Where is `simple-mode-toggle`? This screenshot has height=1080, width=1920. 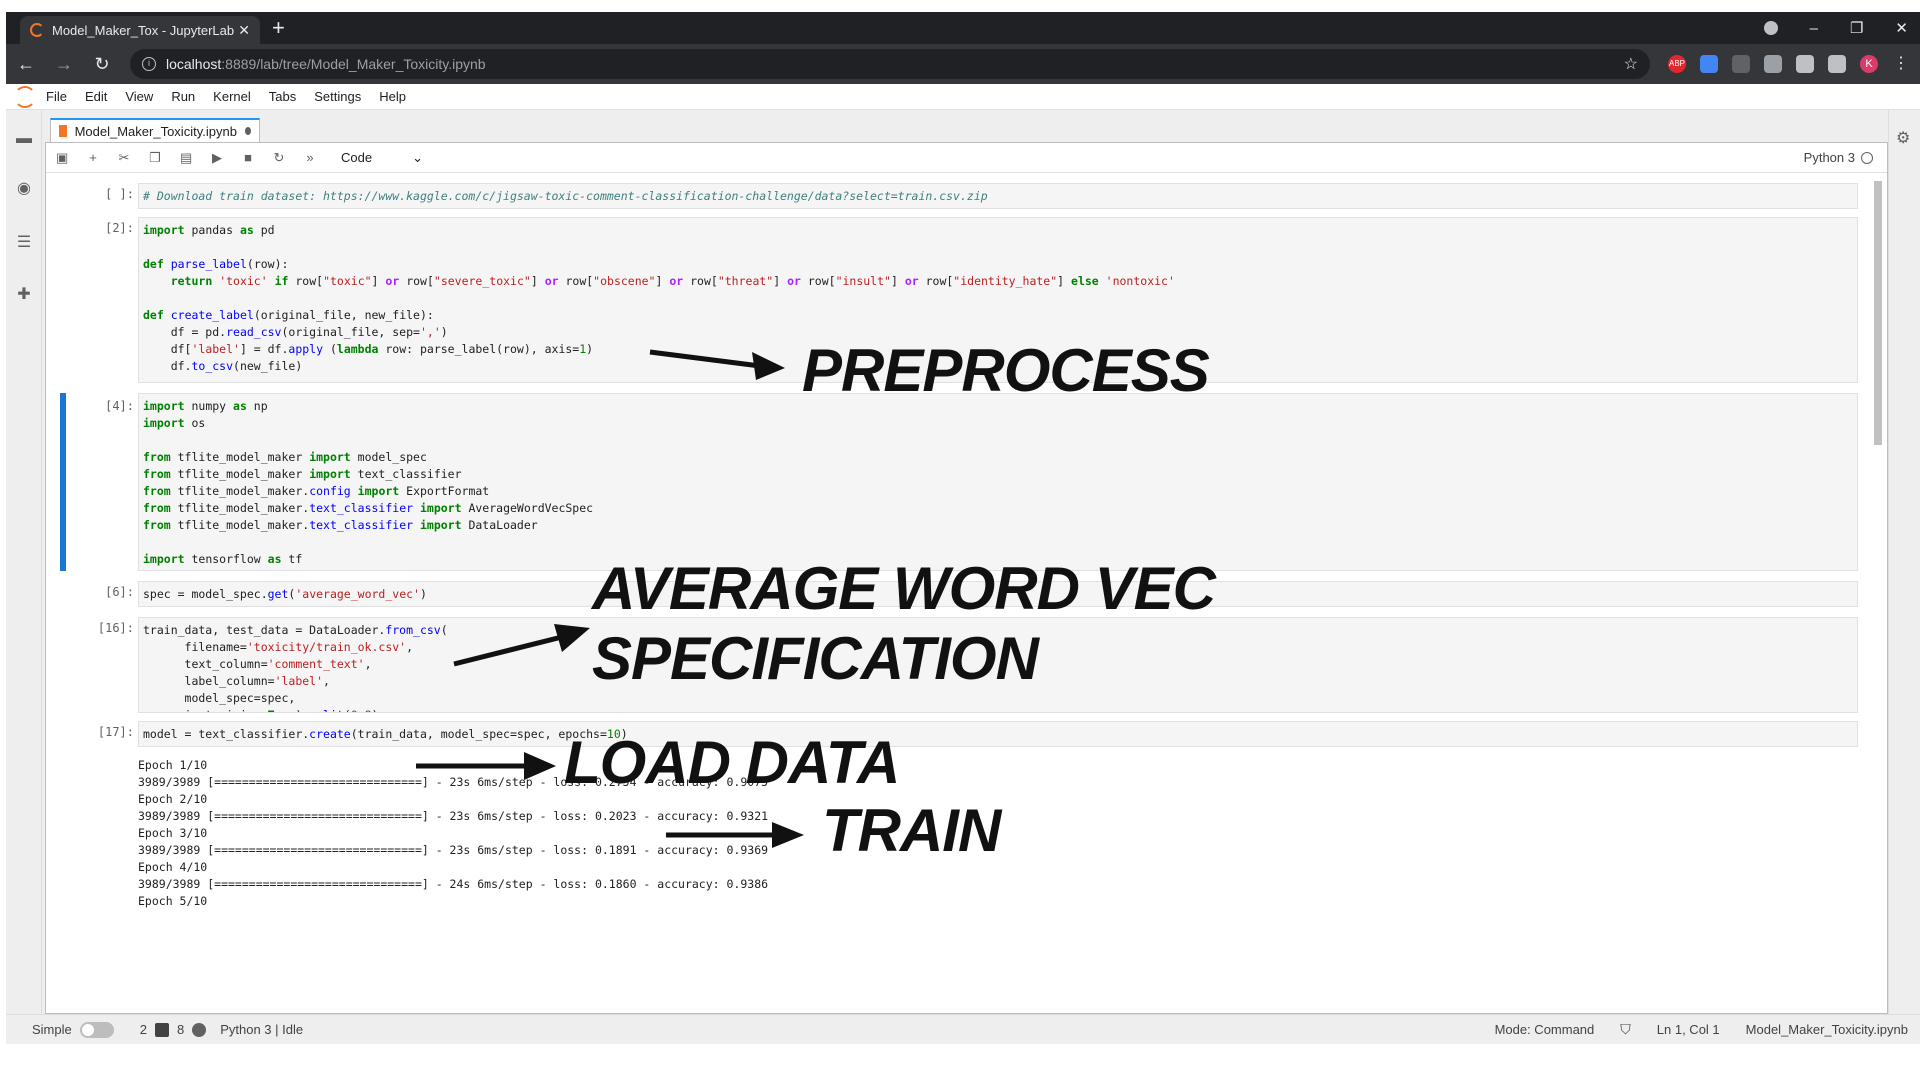
simple-mode-toggle is located at coordinates (96, 1029).